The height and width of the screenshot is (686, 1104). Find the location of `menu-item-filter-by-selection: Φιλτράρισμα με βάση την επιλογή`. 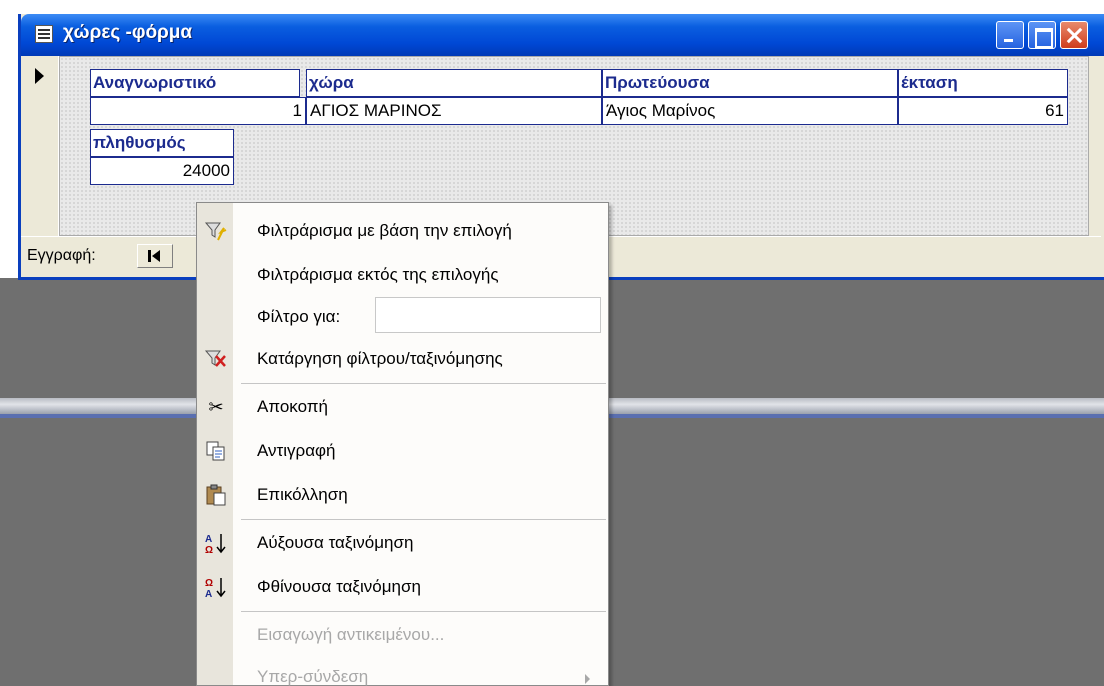

menu-item-filter-by-selection: Φιλτράρισμα με βάση την επιλογή is located at coordinates (402, 231).